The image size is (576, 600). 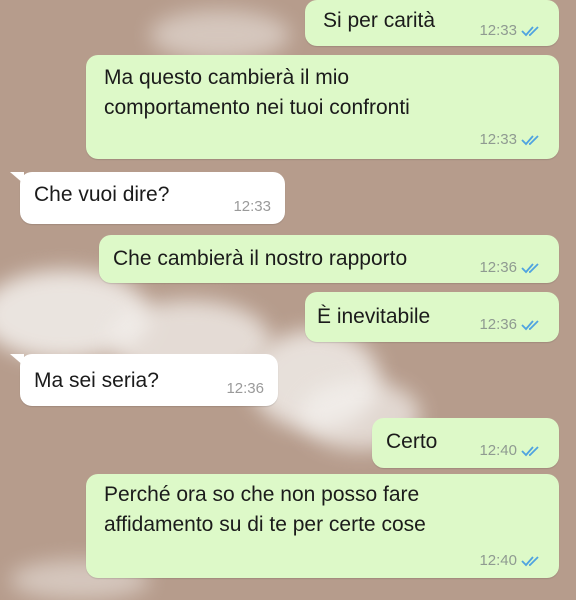 I want to click on message-bubble-outgoing: Certo 12:40, so click(x=465, y=443).